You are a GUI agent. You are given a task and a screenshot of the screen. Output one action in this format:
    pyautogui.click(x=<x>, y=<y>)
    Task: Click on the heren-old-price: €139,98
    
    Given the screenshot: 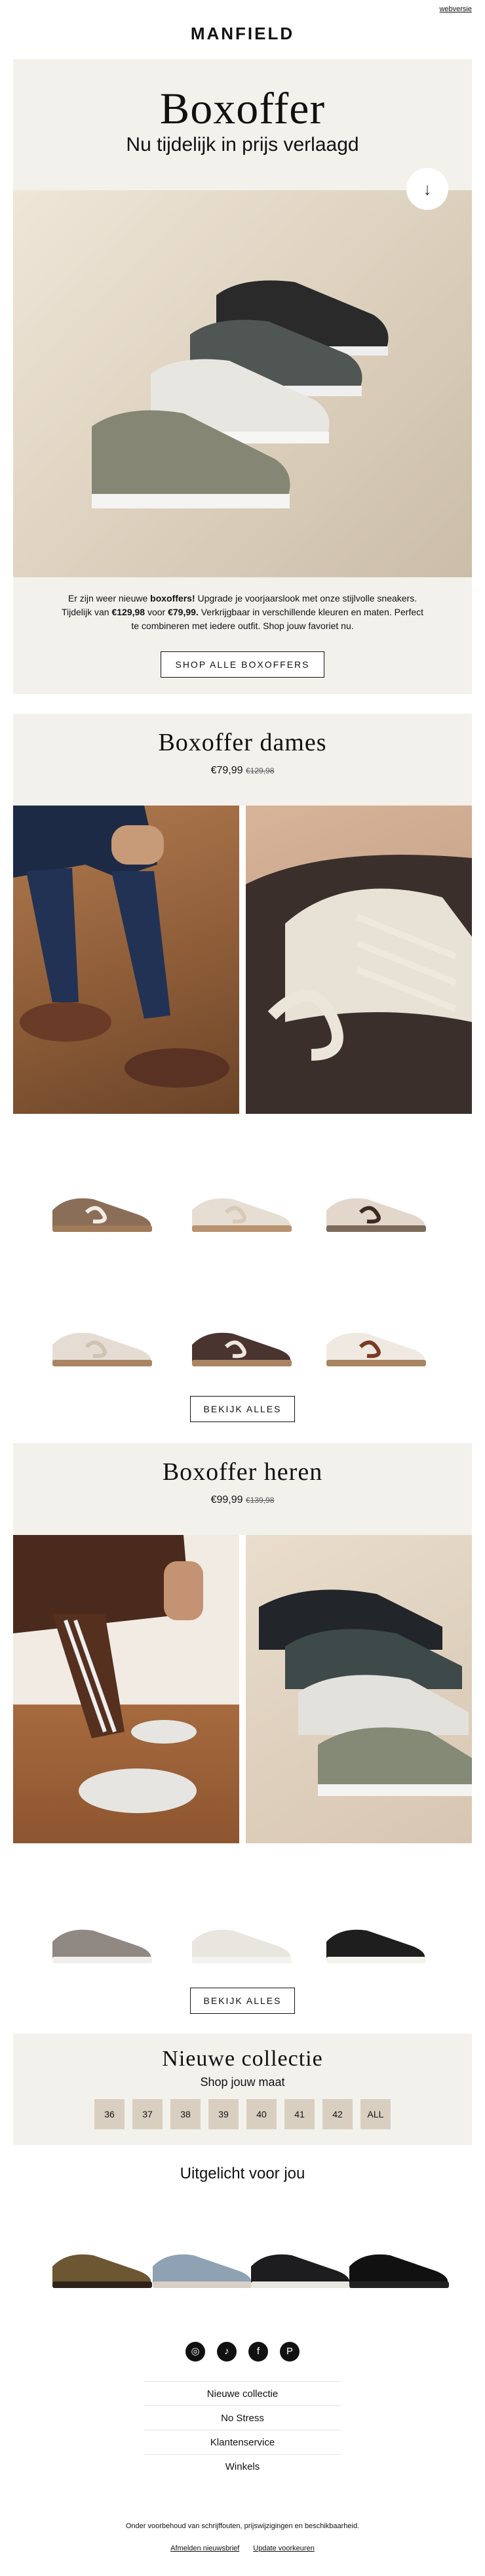 What is the action you would take?
    pyautogui.click(x=260, y=1500)
    